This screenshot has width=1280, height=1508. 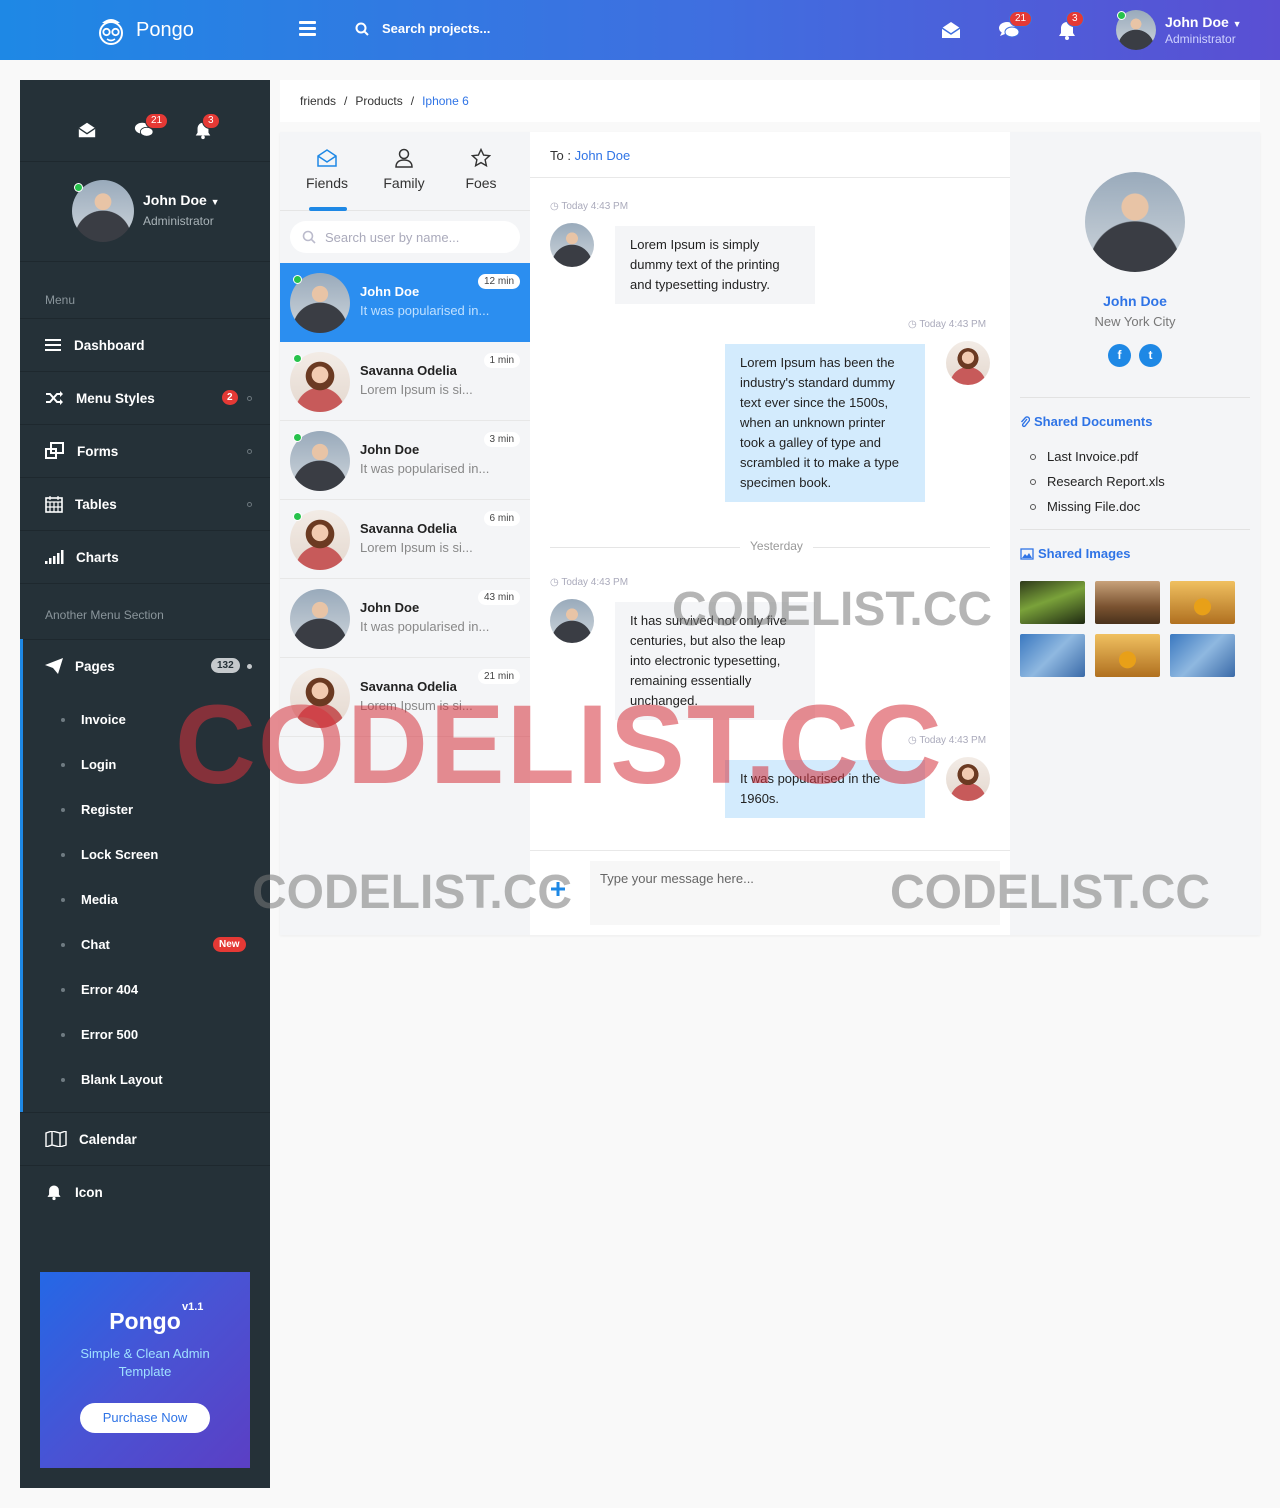 I want to click on sidebar-subitem-chat: Chat New, so click(x=146, y=944).